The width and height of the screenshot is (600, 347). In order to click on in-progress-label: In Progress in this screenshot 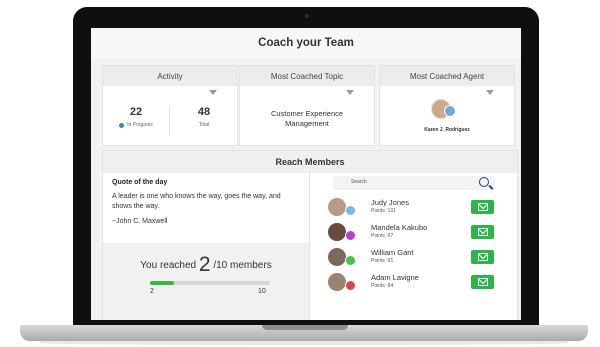, I will do `click(140, 125)`.